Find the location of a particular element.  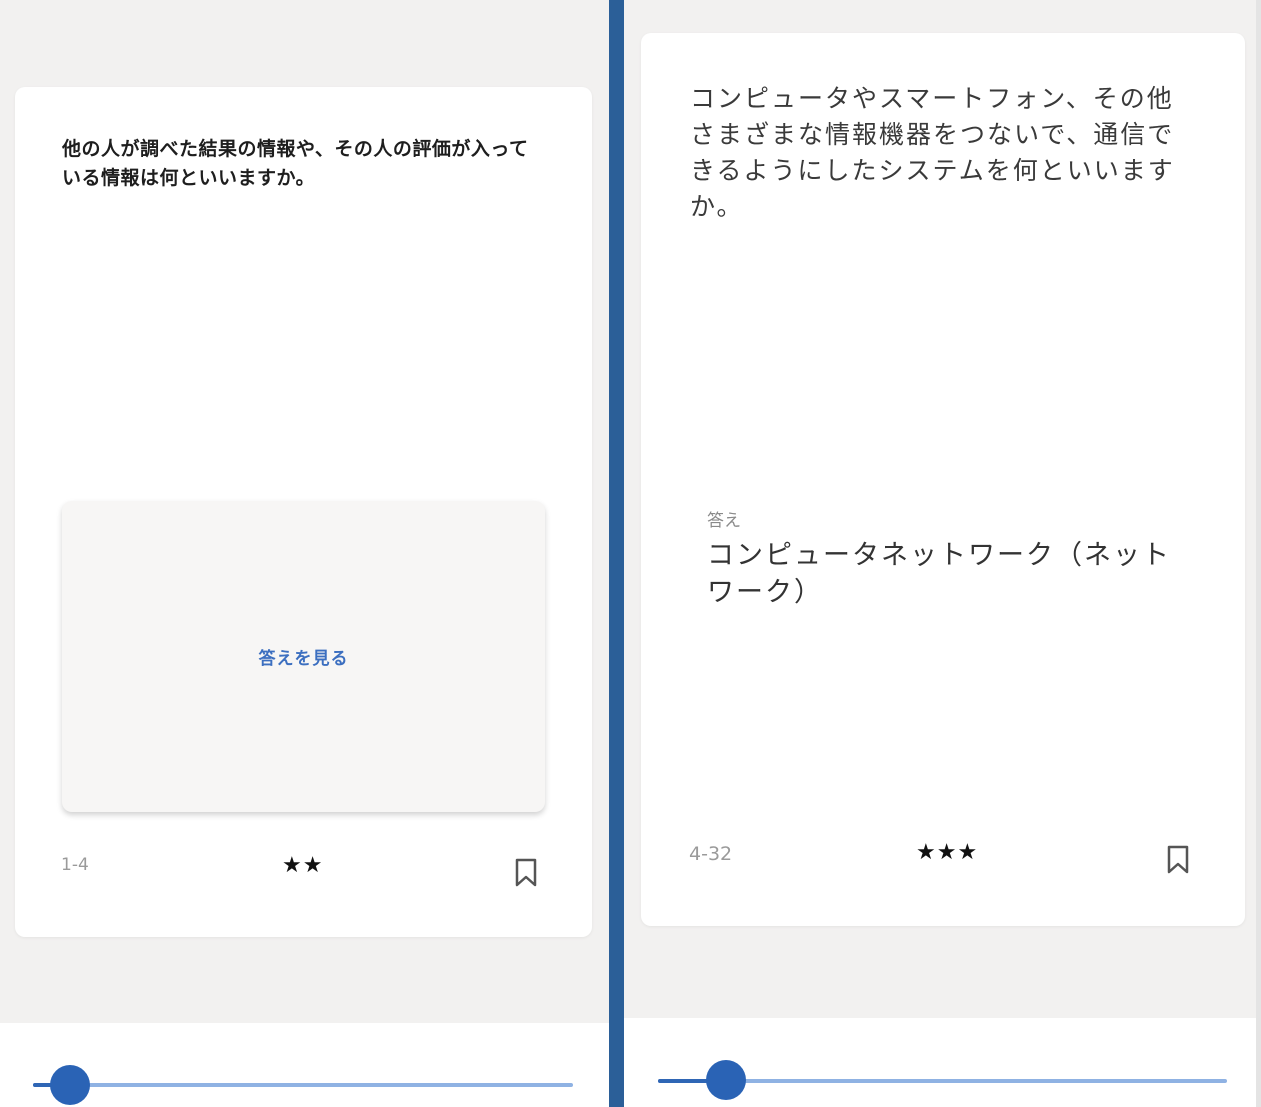

screen-divider is located at coordinates (616, 553).